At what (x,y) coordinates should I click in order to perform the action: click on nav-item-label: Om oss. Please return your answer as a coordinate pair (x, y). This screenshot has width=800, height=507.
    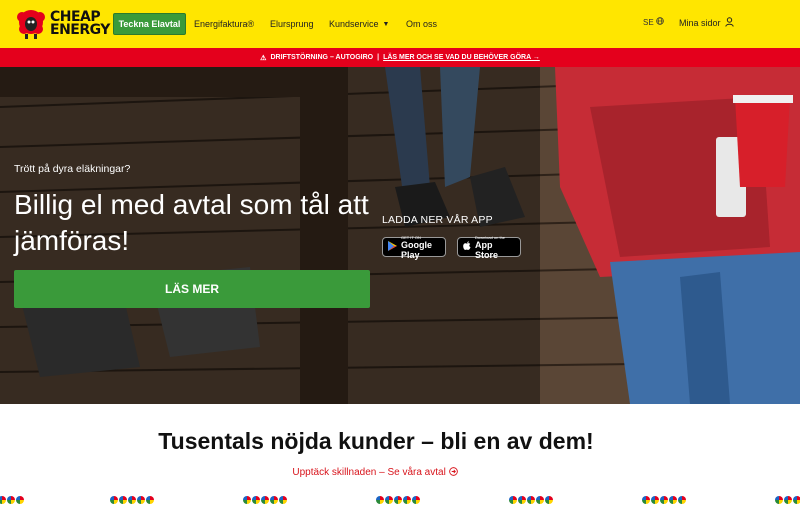
    Looking at the image, I should click on (422, 24).